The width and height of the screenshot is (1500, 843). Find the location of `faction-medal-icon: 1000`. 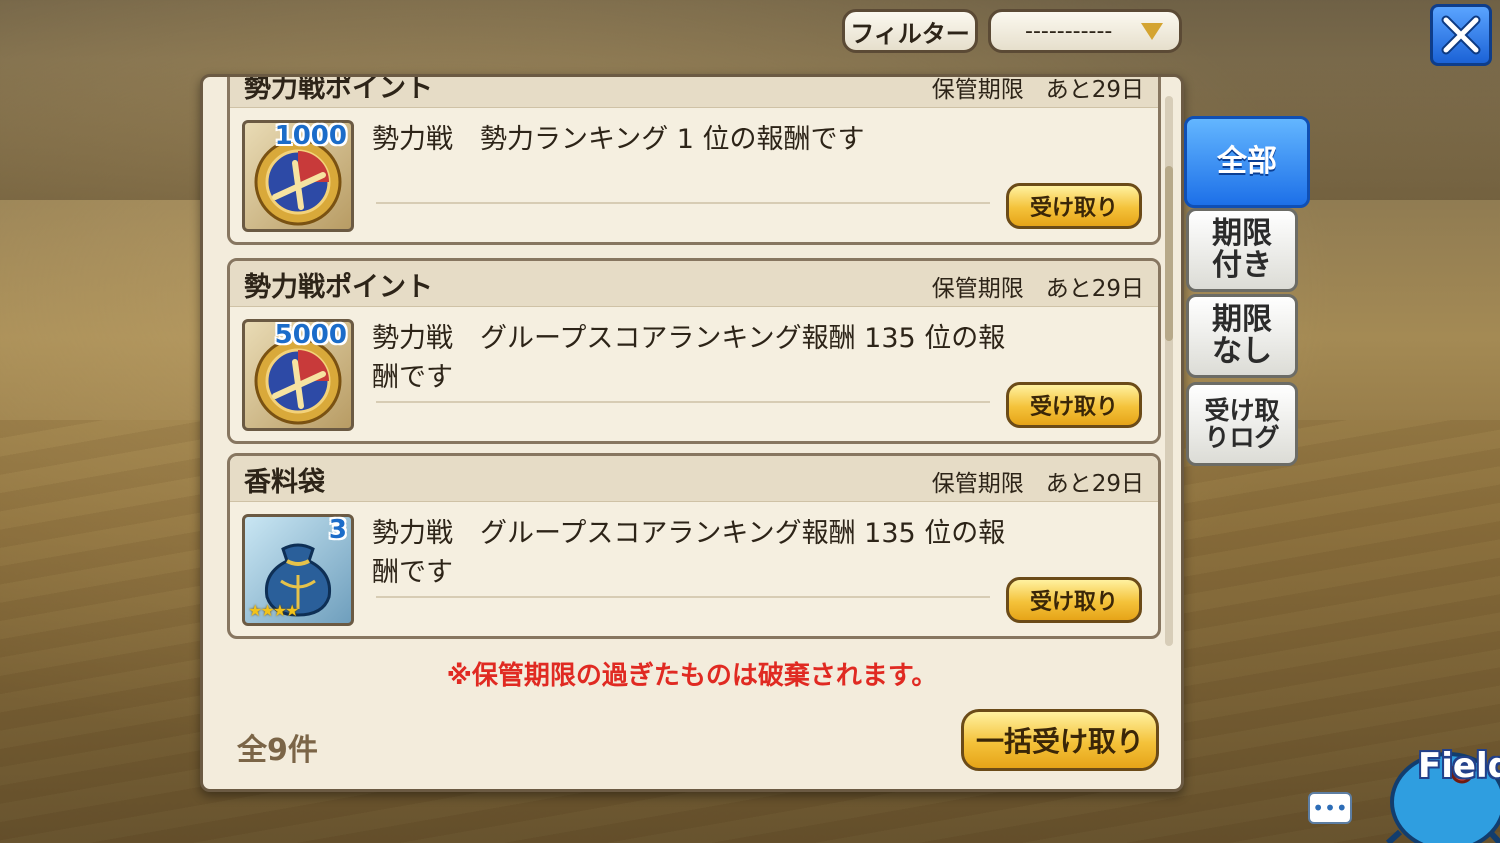

faction-medal-icon: 1000 is located at coordinates (298, 176).